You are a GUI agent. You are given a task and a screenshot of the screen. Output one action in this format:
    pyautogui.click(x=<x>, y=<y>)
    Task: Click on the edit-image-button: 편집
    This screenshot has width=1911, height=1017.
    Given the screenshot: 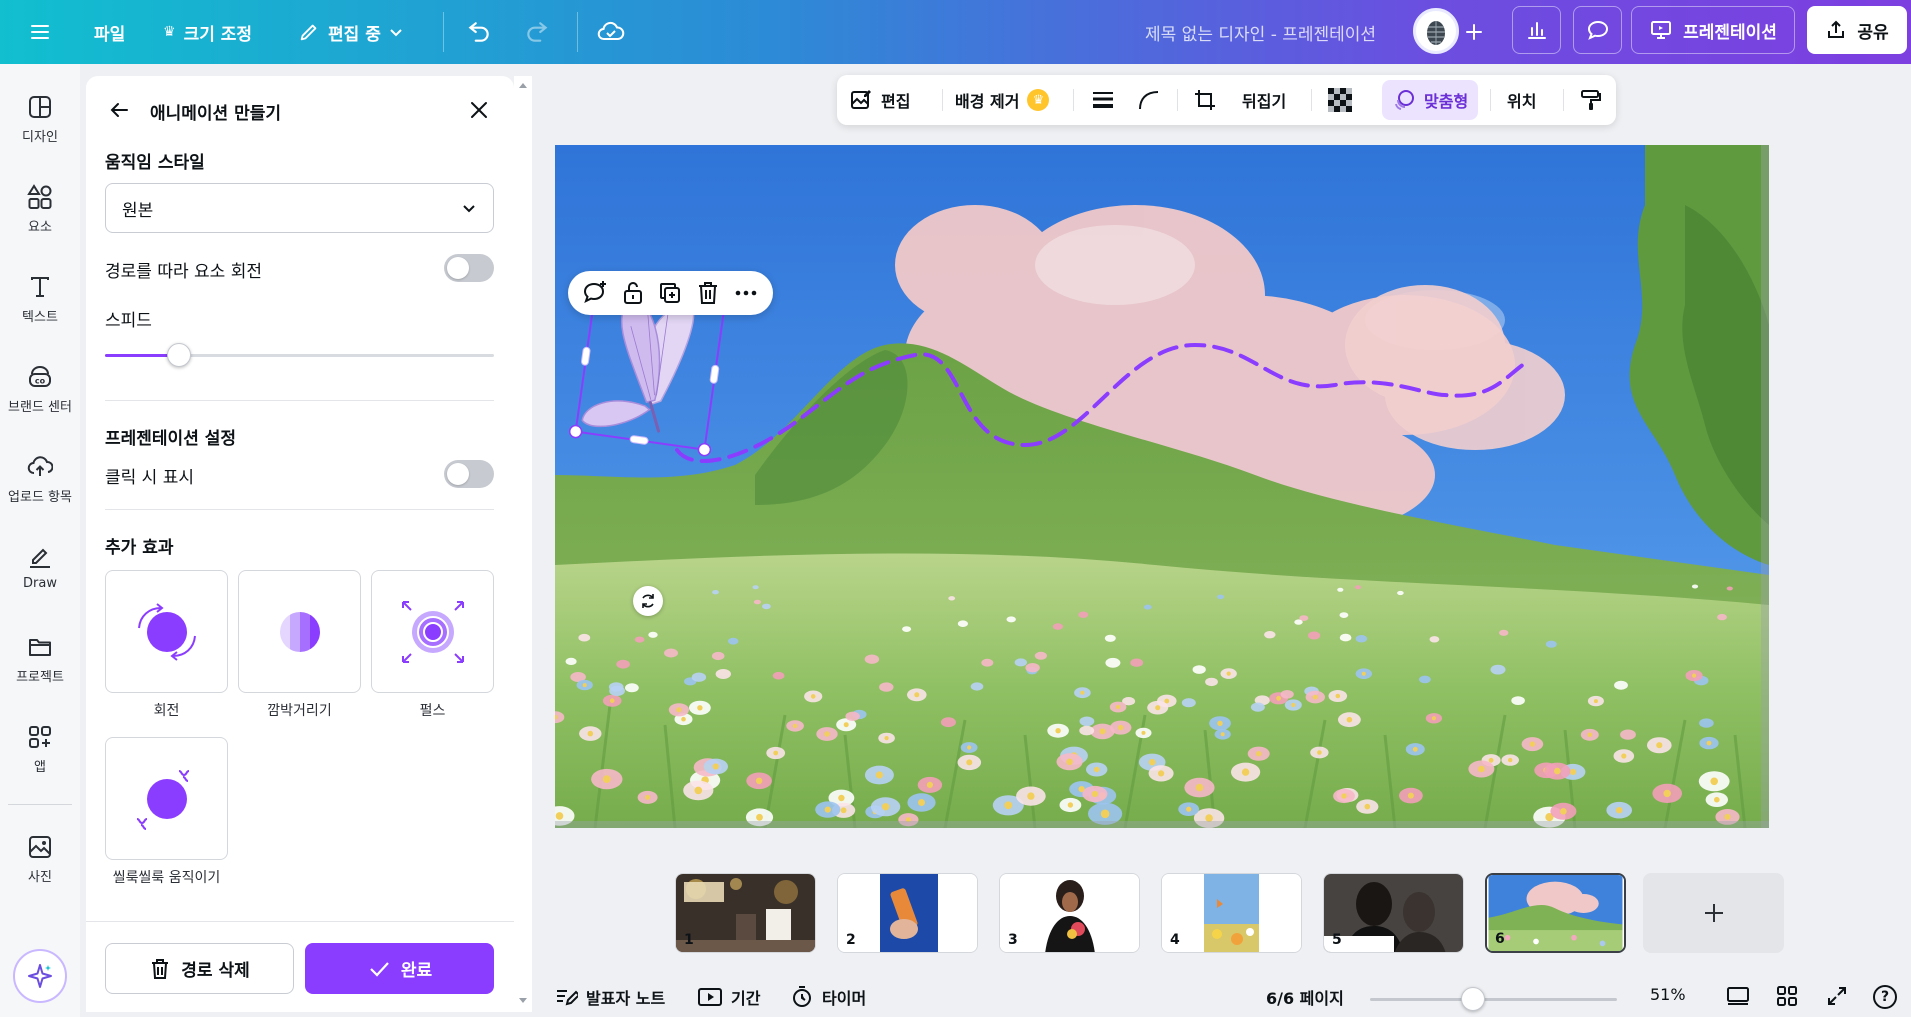 What is the action you would take?
    pyautogui.click(x=879, y=100)
    